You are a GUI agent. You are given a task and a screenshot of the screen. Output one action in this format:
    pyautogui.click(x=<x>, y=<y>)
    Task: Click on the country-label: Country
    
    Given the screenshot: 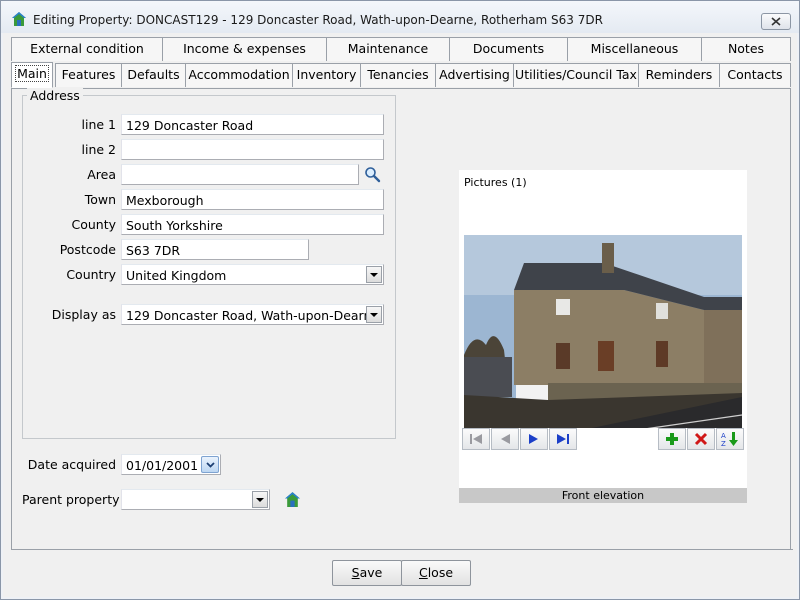 What is the action you would take?
    pyautogui.click(x=91, y=274)
    